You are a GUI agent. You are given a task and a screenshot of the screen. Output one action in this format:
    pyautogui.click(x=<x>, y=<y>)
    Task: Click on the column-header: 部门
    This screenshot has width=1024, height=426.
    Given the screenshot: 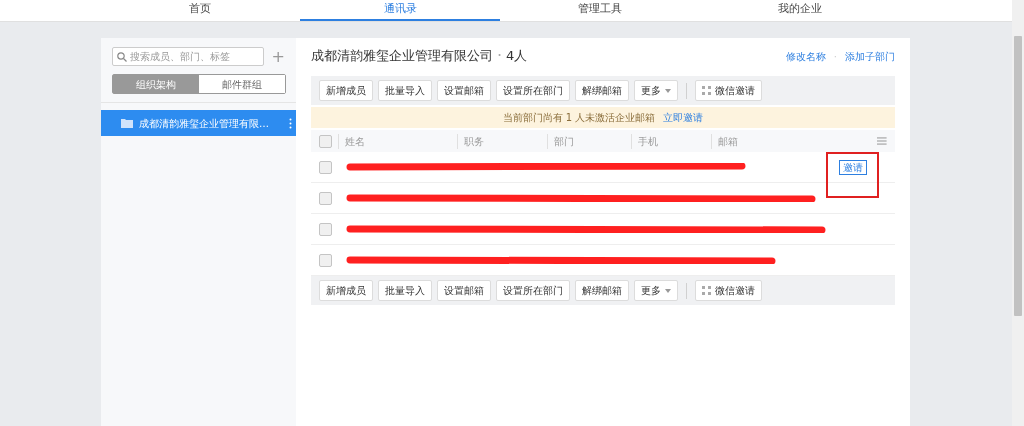 What is the action you would take?
    pyautogui.click(x=586, y=141)
    